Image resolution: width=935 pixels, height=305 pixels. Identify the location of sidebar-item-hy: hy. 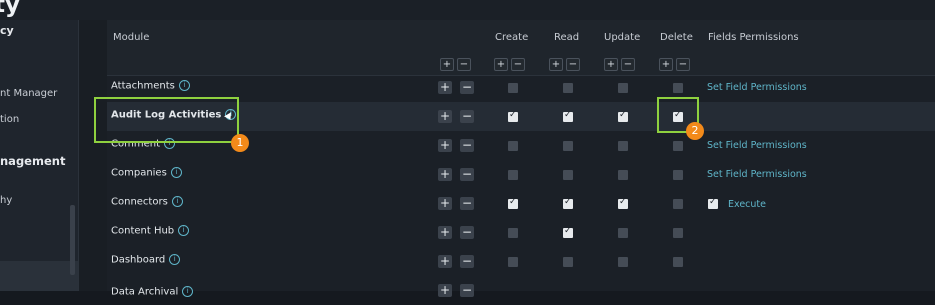
(6, 200).